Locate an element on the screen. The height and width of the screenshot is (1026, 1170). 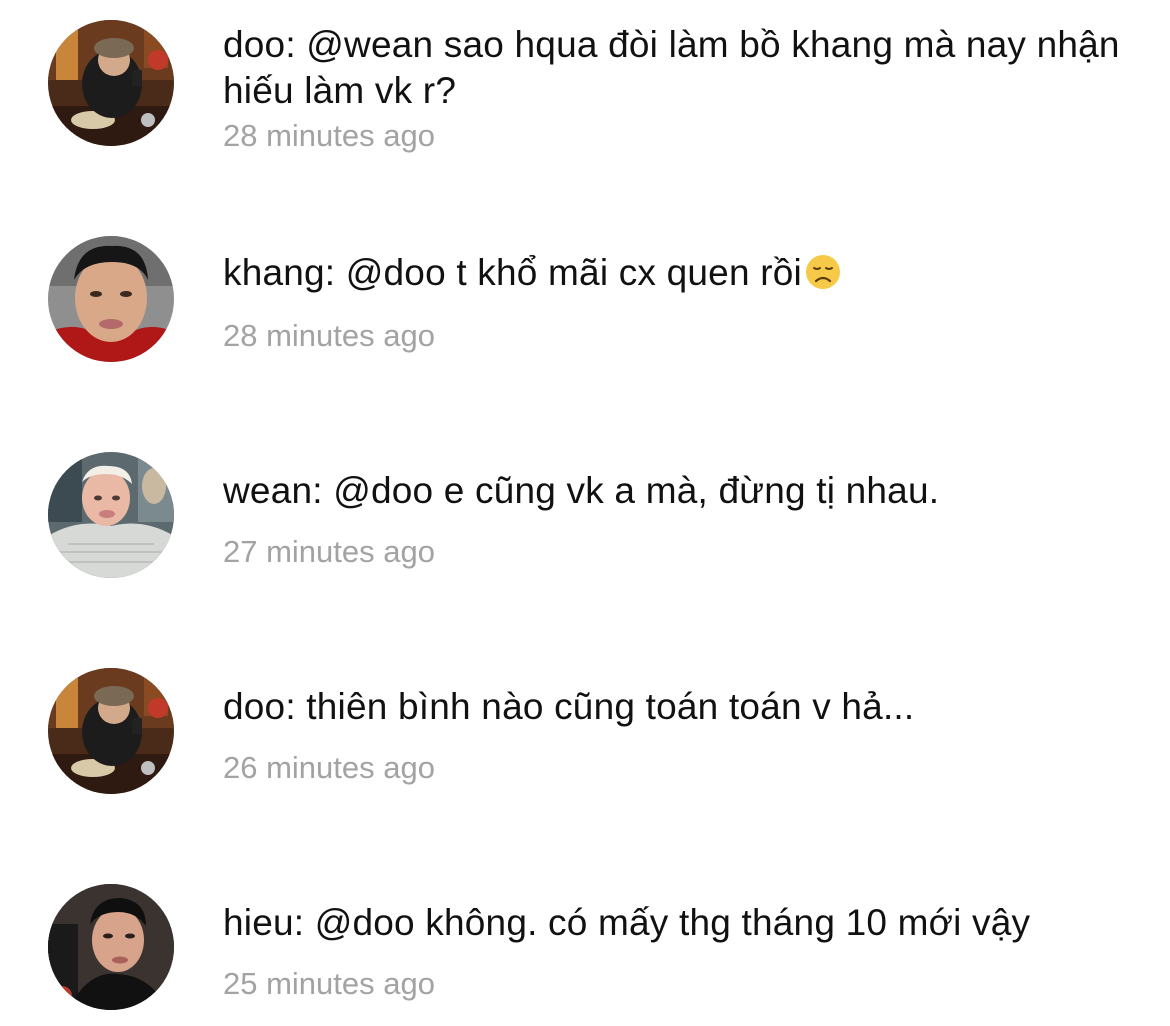
comment-timestamp: 25 minutes ago is located at coordinates (329, 983).